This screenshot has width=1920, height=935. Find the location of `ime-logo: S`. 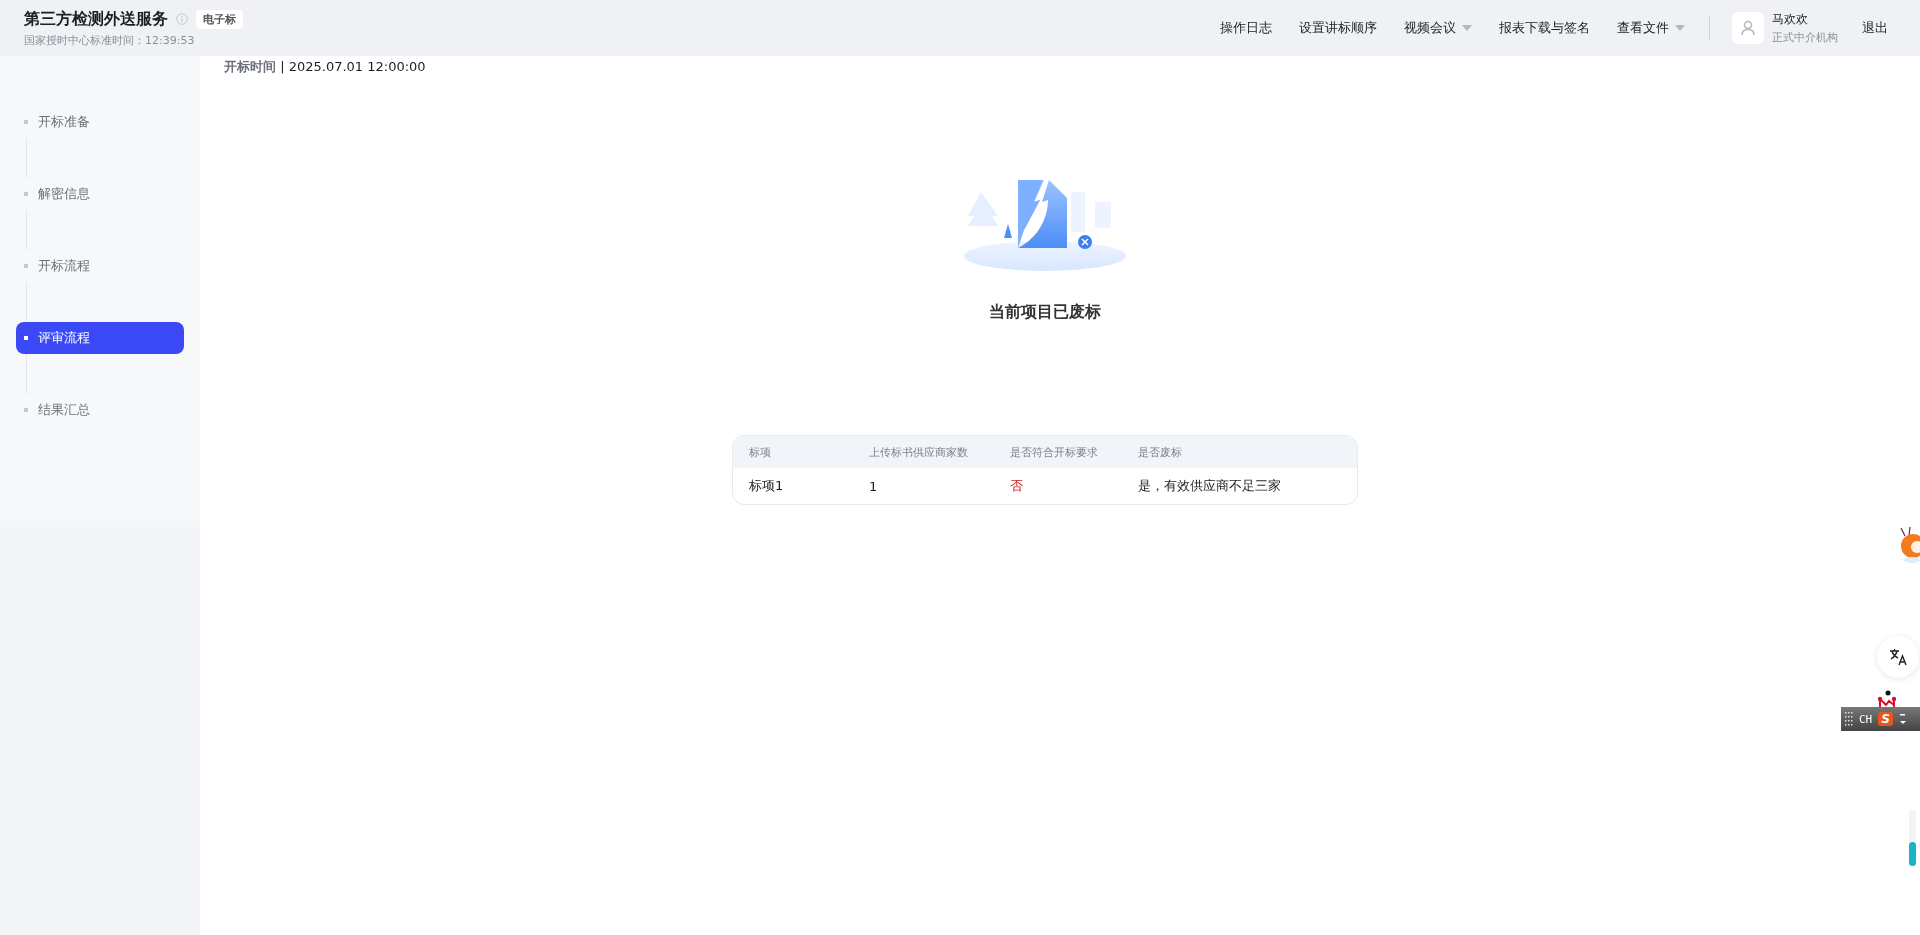

ime-logo: S is located at coordinates (1885, 719).